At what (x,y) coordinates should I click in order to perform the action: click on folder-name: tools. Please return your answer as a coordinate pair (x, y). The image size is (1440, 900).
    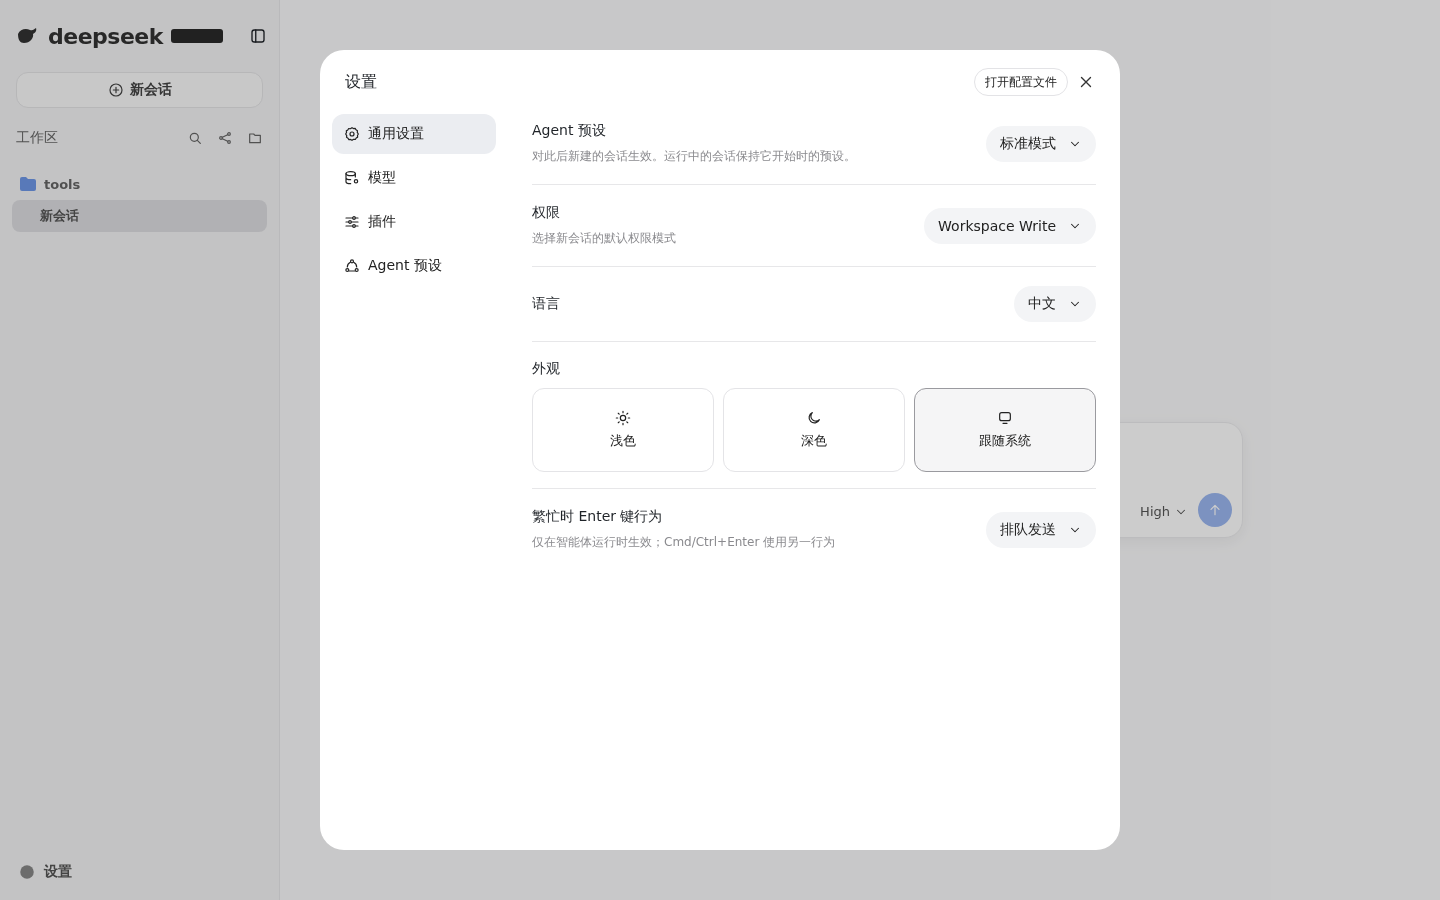
    Looking at the image, I should click on (62, 184).